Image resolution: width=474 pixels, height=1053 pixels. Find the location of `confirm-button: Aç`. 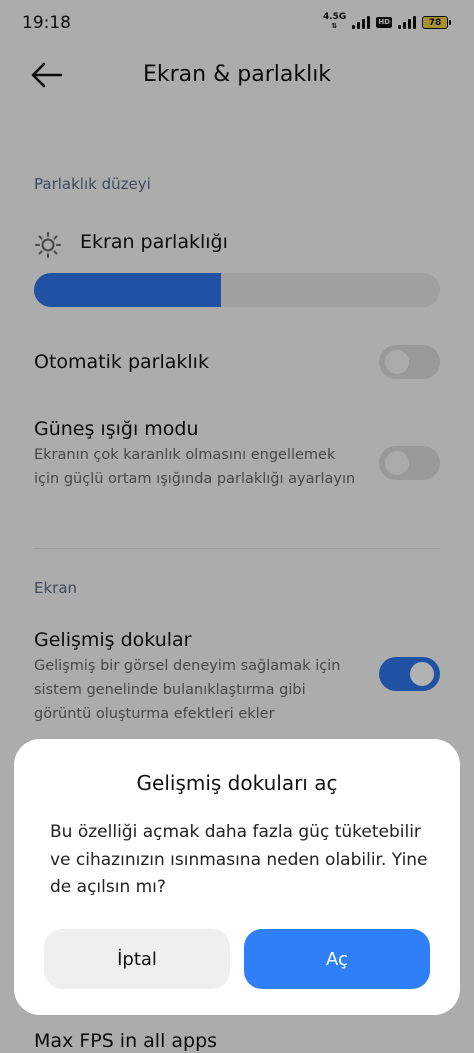

confirm-button: Aç is located at coordinates (337, 959).